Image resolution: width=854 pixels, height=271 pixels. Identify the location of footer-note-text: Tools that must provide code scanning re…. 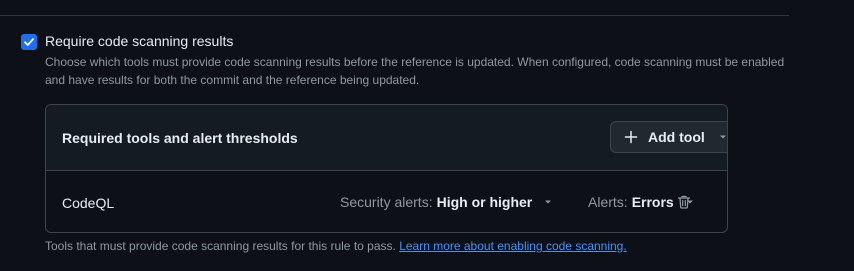
(220, 246).